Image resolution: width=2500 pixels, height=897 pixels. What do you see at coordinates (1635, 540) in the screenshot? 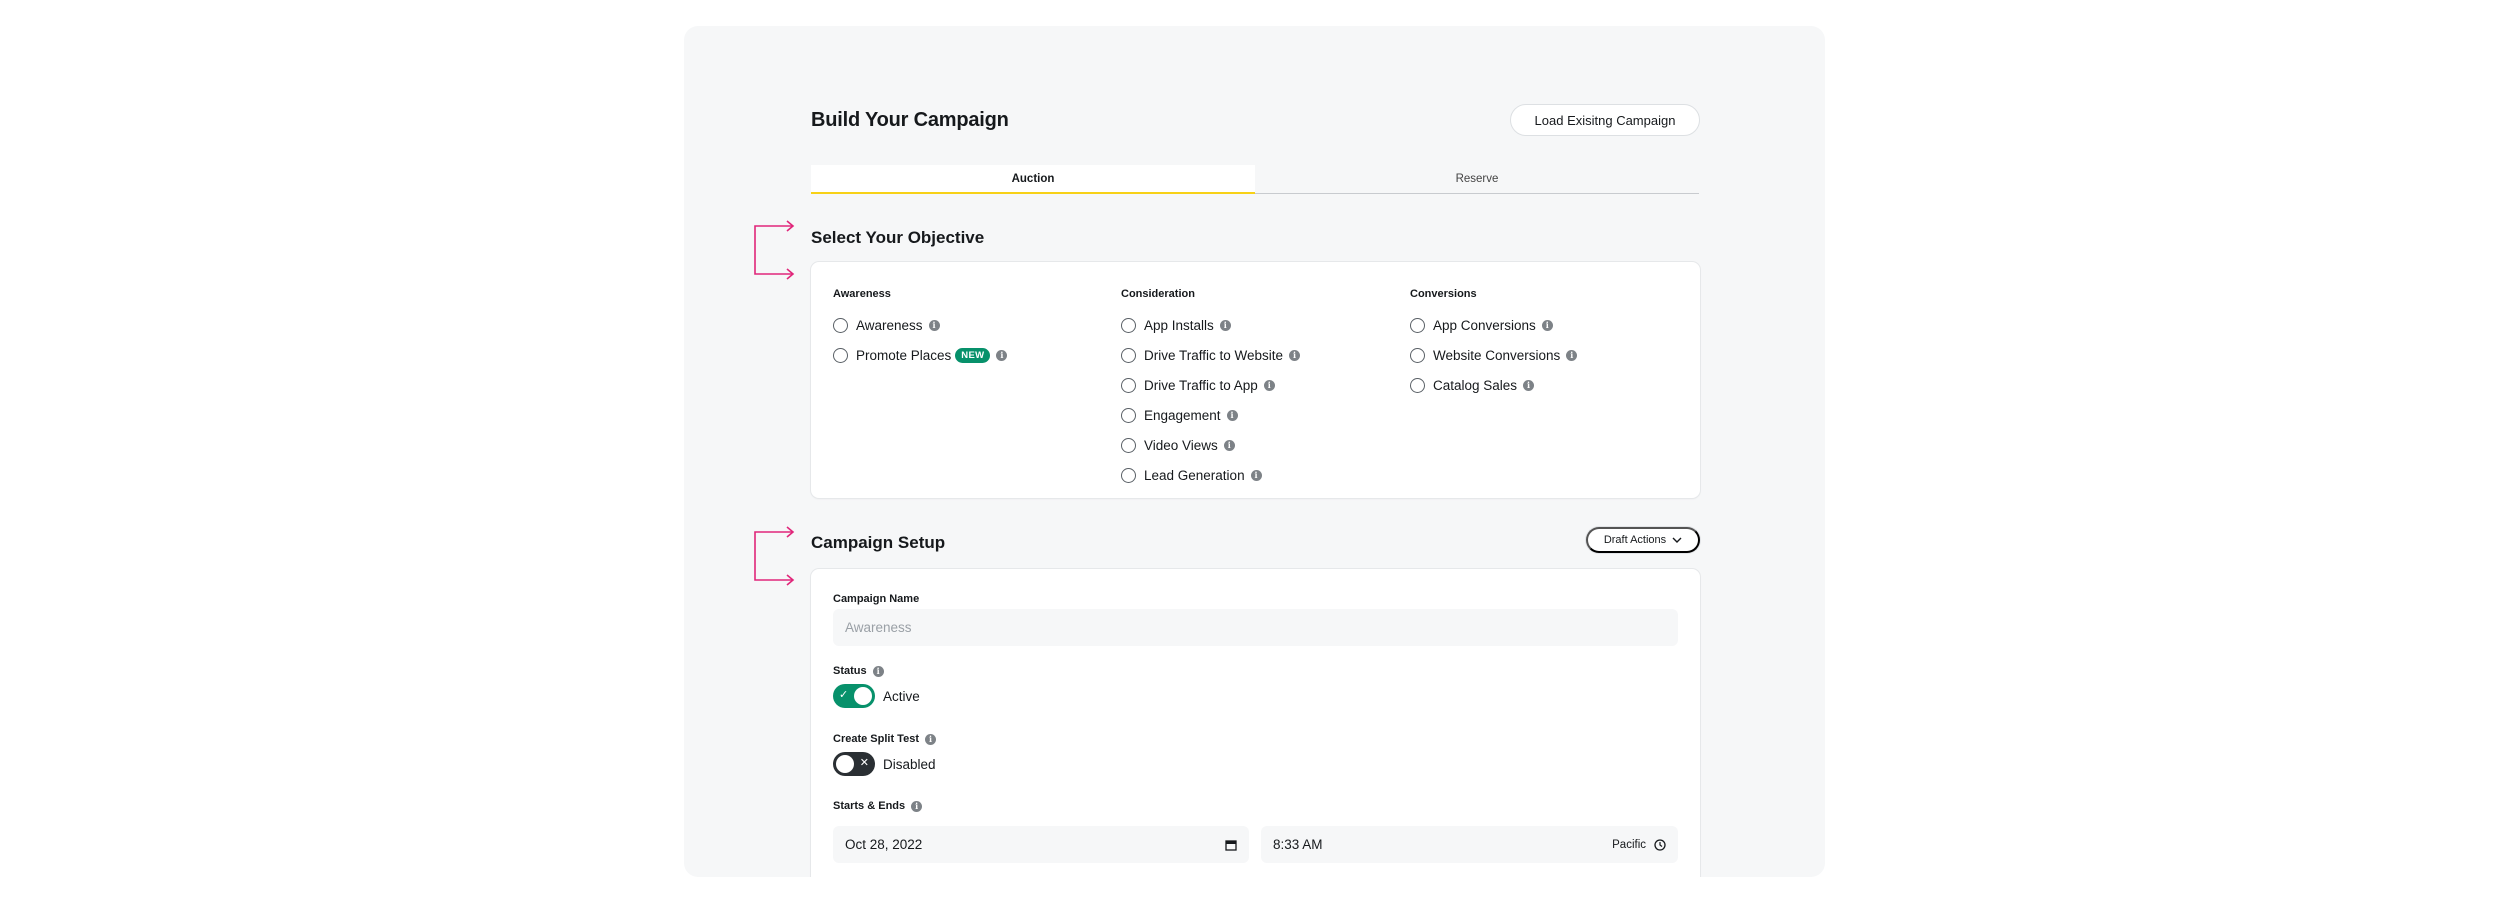
I see `draft-actions-label: Draft Actions` at bounding box center [1635, 540].